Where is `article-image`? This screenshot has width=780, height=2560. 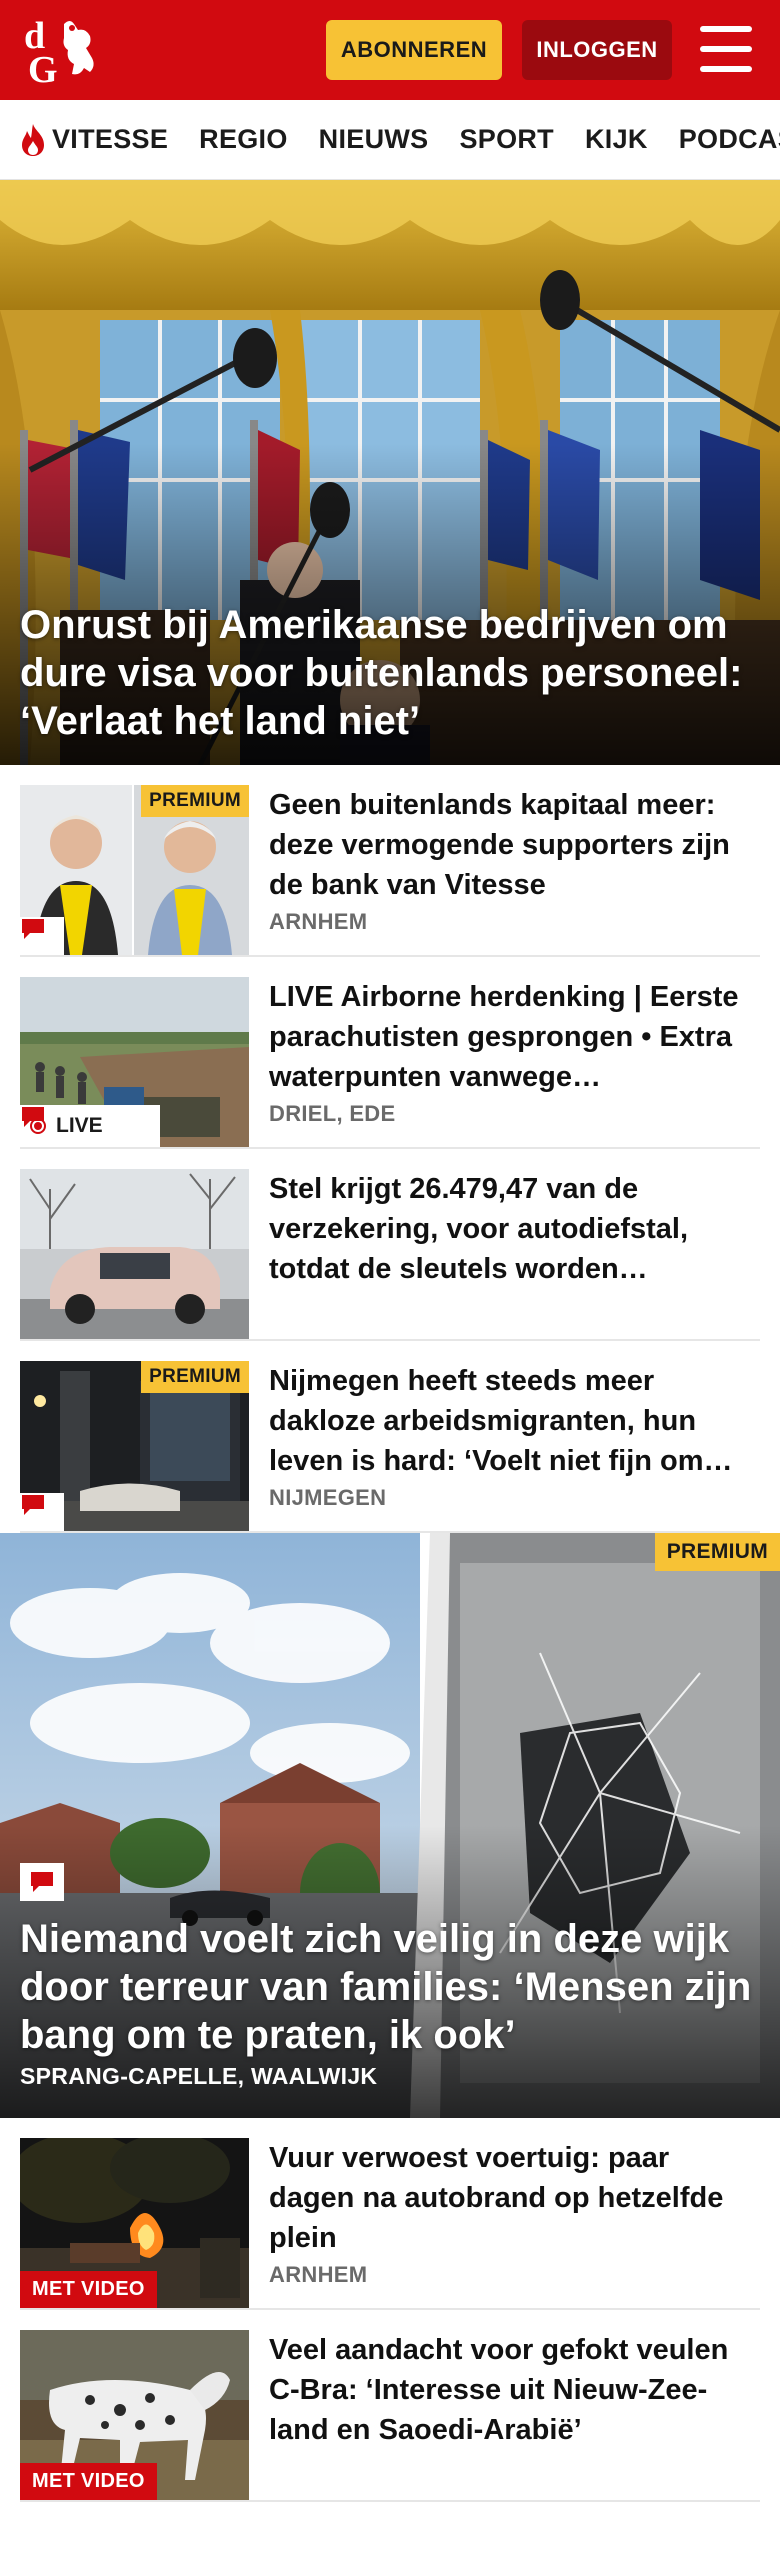
article-image is located at coordinates (134, 1254).